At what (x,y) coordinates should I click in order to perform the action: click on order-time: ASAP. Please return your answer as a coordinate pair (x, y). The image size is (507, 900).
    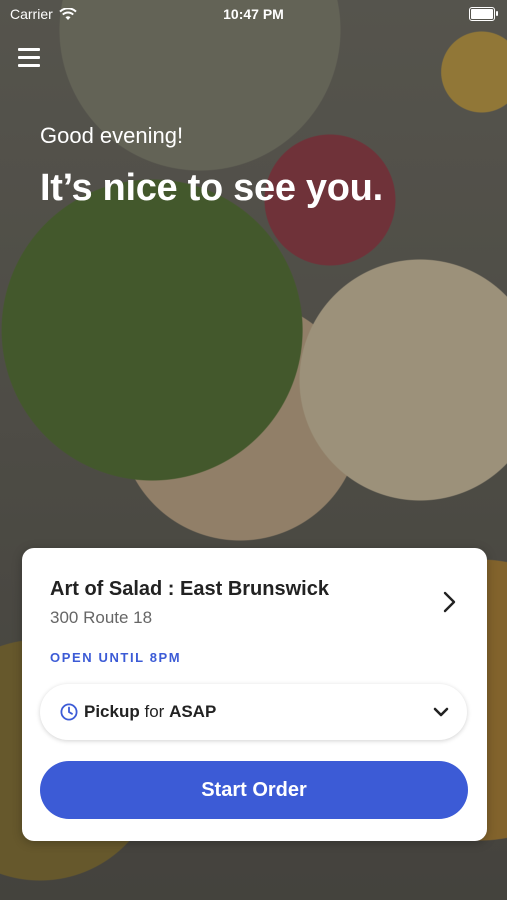
    Looking at the image, I should click on (193, 711).